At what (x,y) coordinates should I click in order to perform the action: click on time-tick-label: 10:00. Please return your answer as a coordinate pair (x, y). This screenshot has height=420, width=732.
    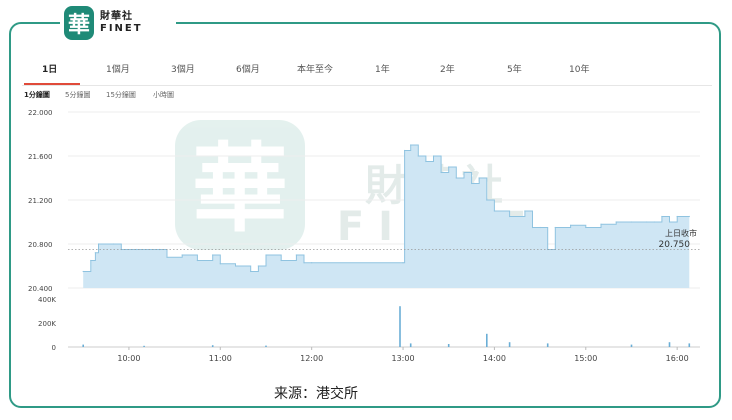
    Looking at the image, I should click on (128, 358).